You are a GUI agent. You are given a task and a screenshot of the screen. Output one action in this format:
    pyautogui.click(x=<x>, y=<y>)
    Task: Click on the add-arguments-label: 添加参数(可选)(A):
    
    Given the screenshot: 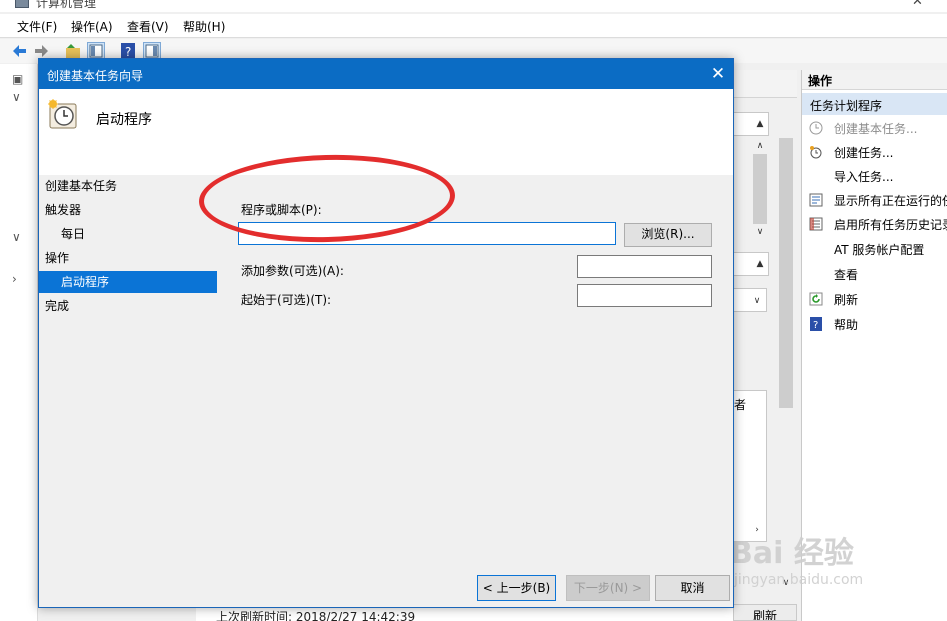 What is the action you would take?
    pyautogui.click(x=292, y=271)
    